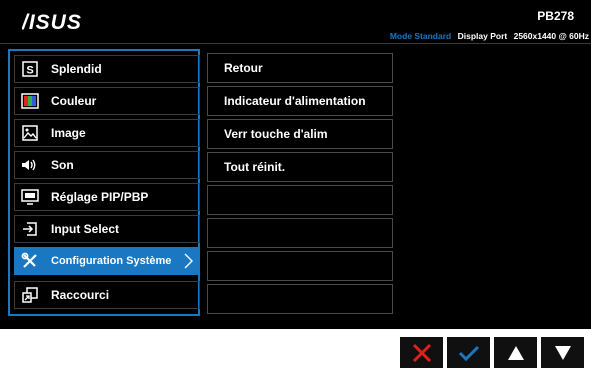  I want to click on down-triangle-icon, so click(562, 352).